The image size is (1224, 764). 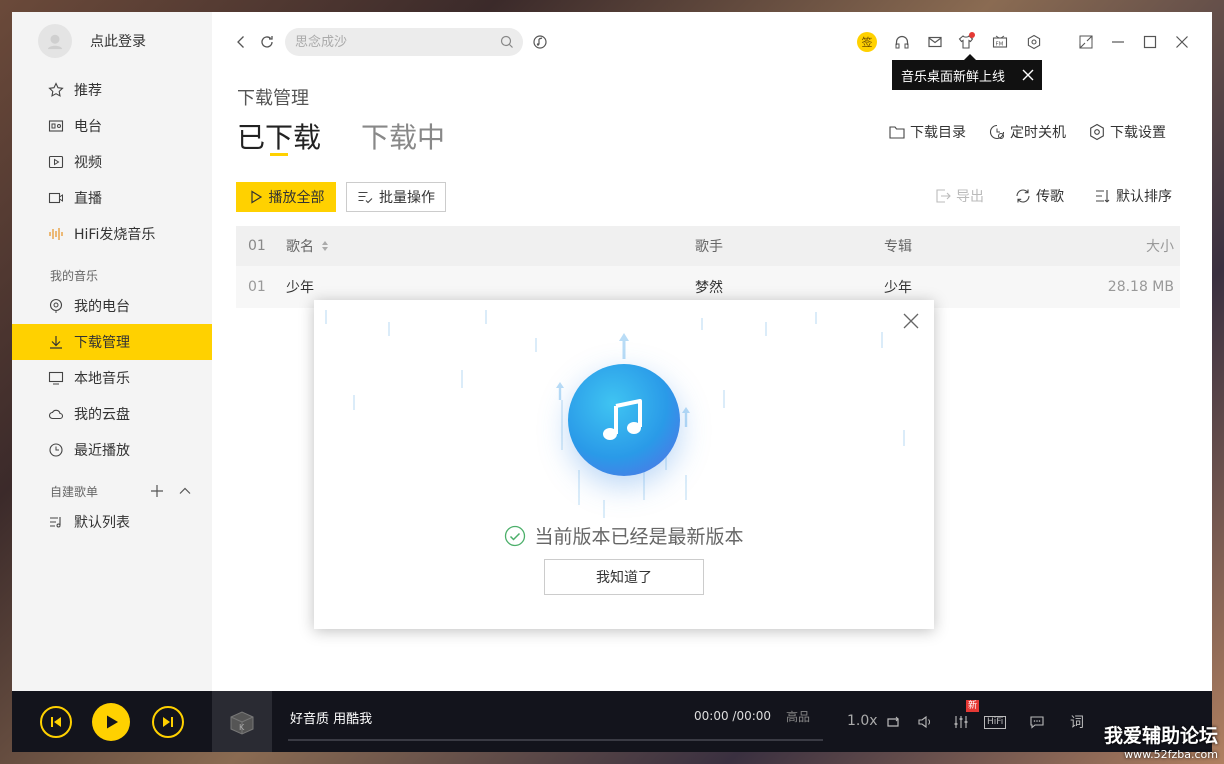 I want to click on sidebar-item-label: 默认列表, so click(x=102, y=523).